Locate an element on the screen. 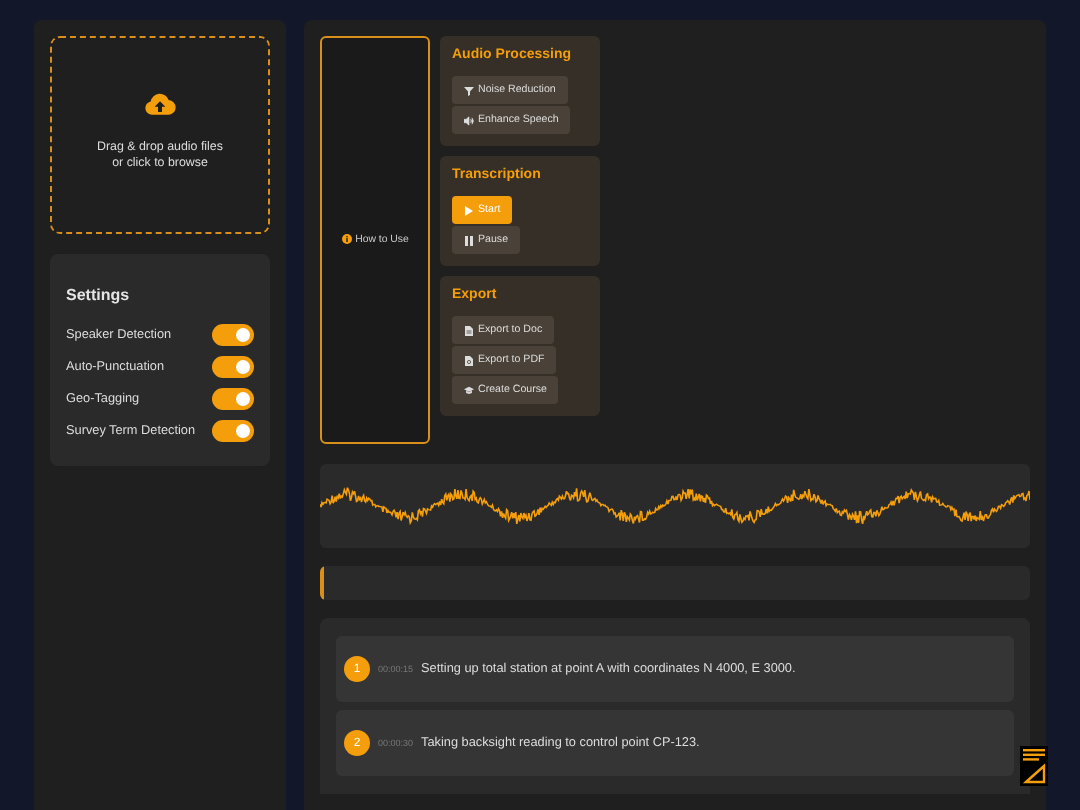 The height and width of the screenshot is (810, 1080). graduation-cap-icon is located at coordinates (469, 390).